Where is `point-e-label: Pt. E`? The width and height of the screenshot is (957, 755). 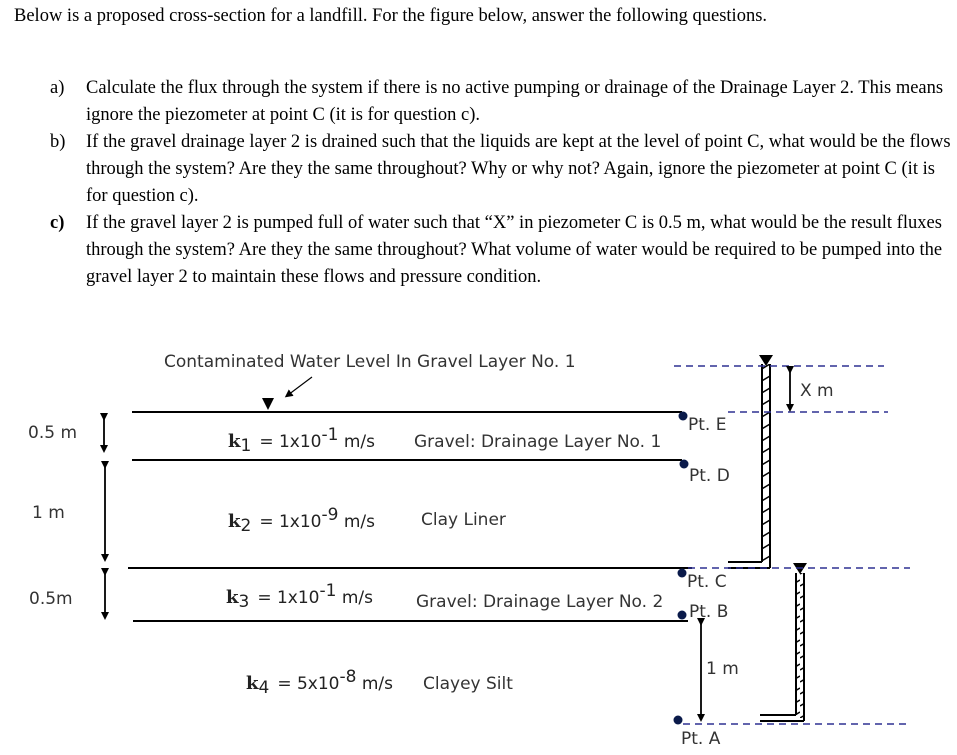
point-e-label: Pt. E is located at coordinates (707, 425).